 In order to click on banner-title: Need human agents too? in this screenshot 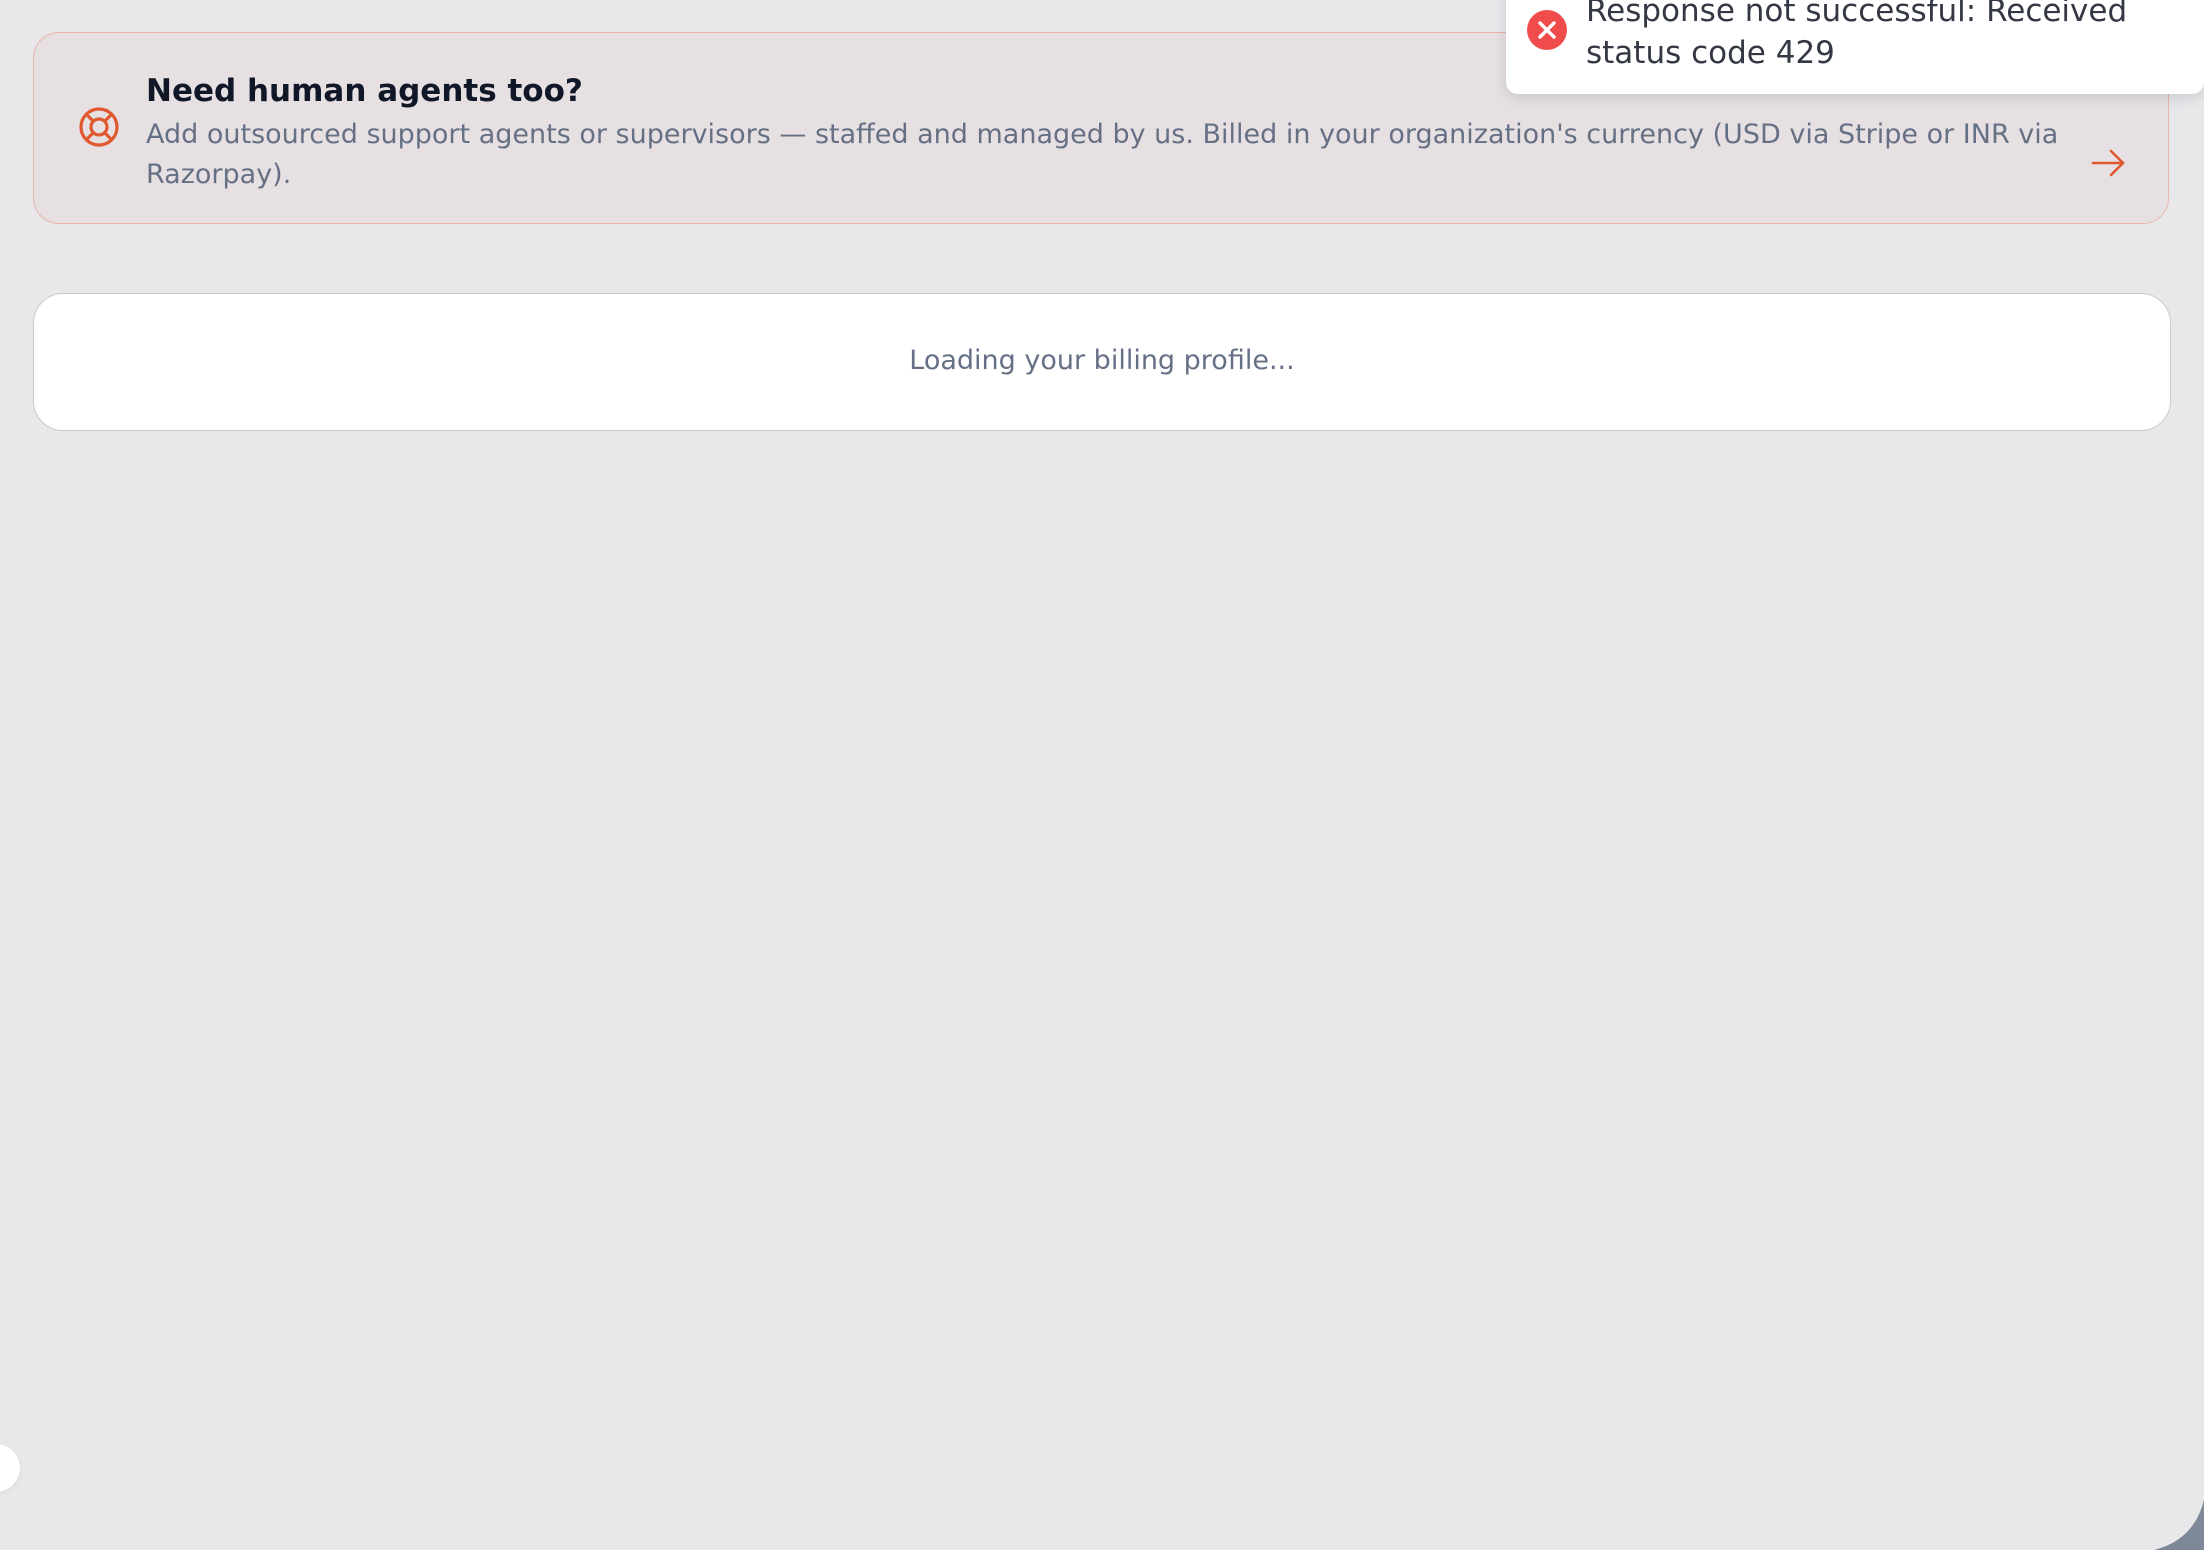, I will do `click(364, 91)`.